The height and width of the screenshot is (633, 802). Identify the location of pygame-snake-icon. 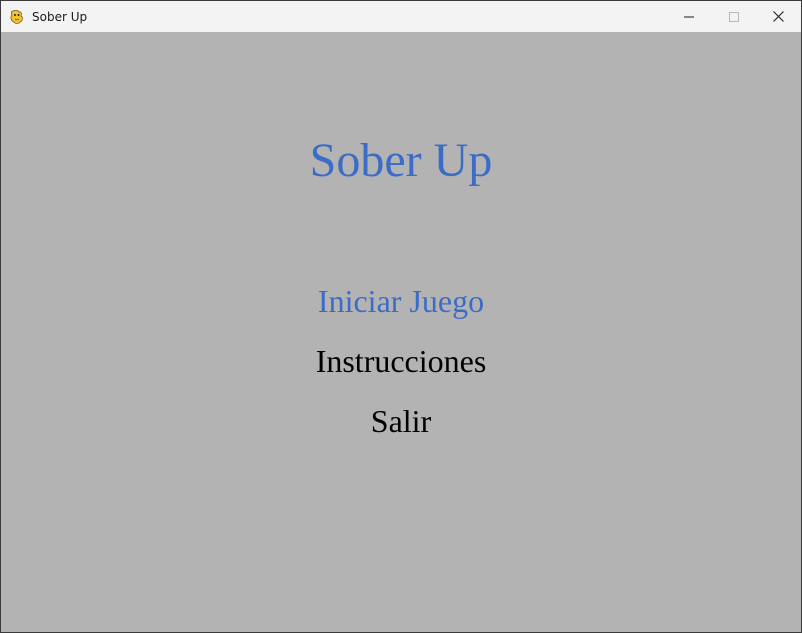
(16, 16).